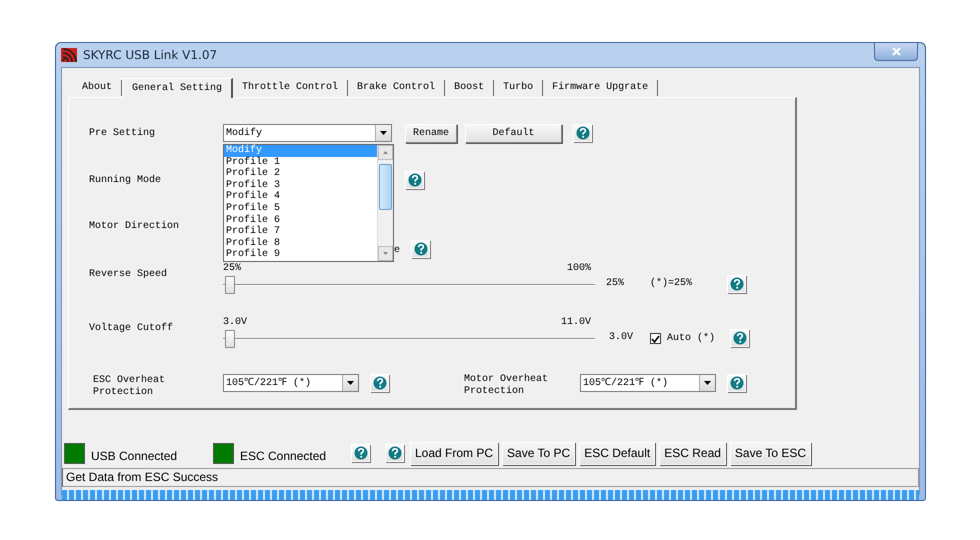 This screenshot has height=540, width=980. What do you see at coordinates (300, 232) in the screenshot?
I see `dropdown-option: Profile 7` at bounding box center [300, 232].